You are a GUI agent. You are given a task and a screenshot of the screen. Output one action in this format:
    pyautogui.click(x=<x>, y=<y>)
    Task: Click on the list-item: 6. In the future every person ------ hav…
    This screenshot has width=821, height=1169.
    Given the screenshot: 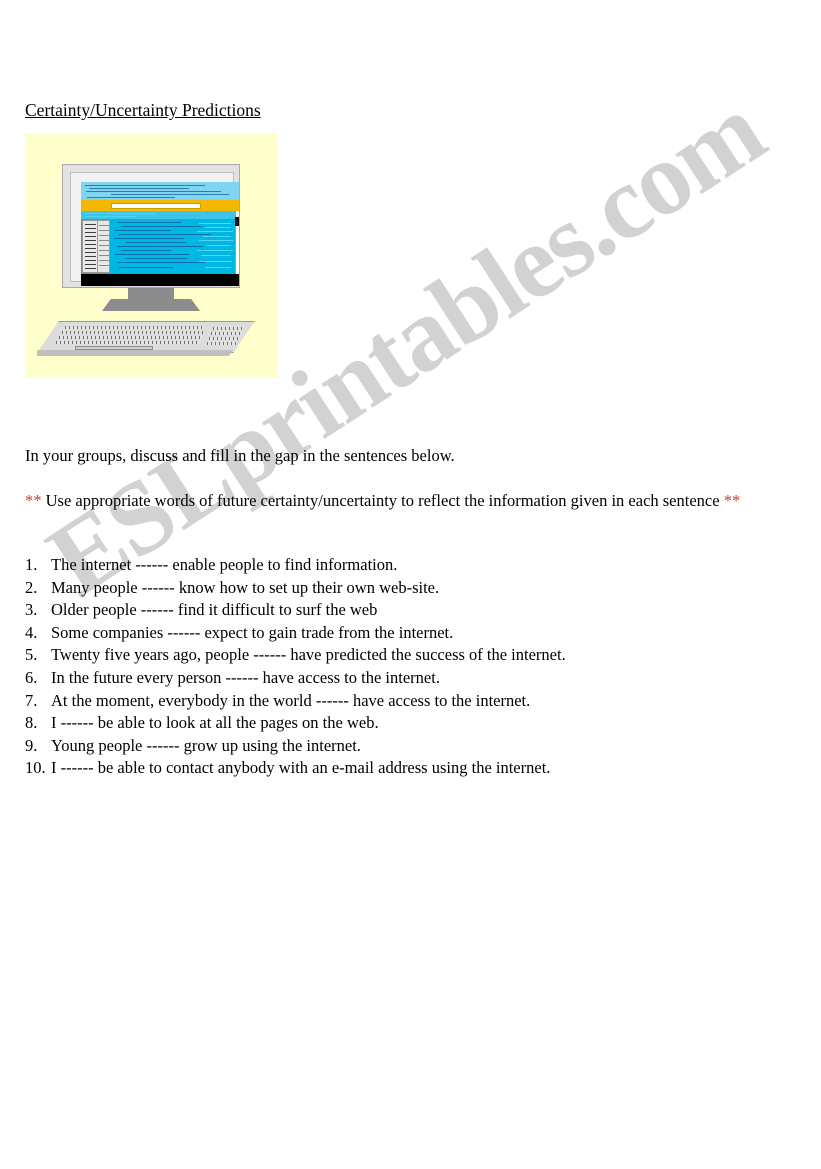 What is the action you would take?
    pyautogui.click(x=405, y=678)
    